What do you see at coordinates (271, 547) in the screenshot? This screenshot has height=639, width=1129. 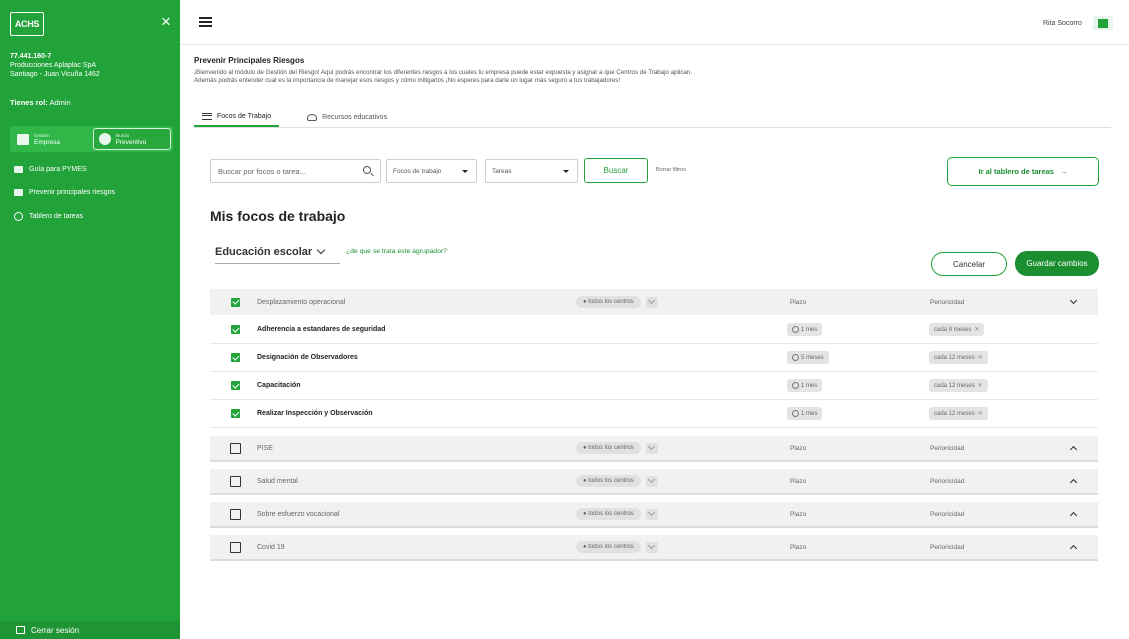 I see `group-name: Covid 19` at bounding box center [271, 547].